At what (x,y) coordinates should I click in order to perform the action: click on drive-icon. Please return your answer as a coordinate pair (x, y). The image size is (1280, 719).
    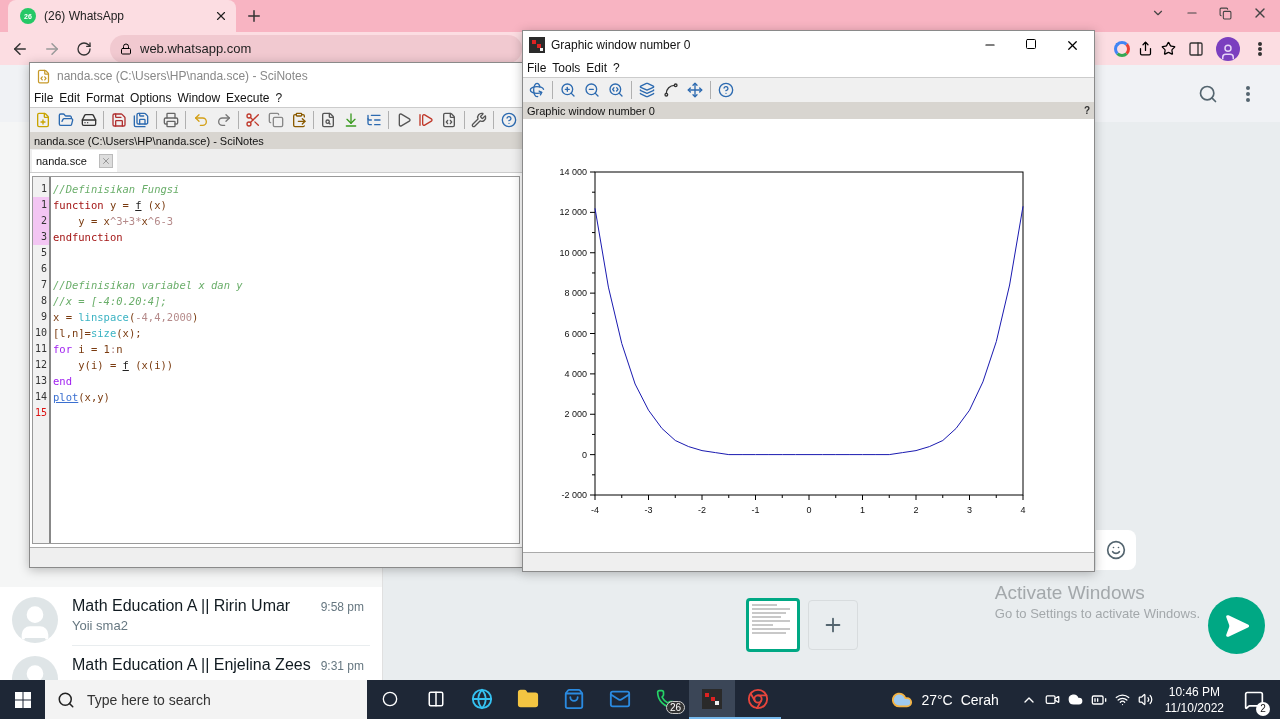
    Looking at the image, I should click on (88, 120).